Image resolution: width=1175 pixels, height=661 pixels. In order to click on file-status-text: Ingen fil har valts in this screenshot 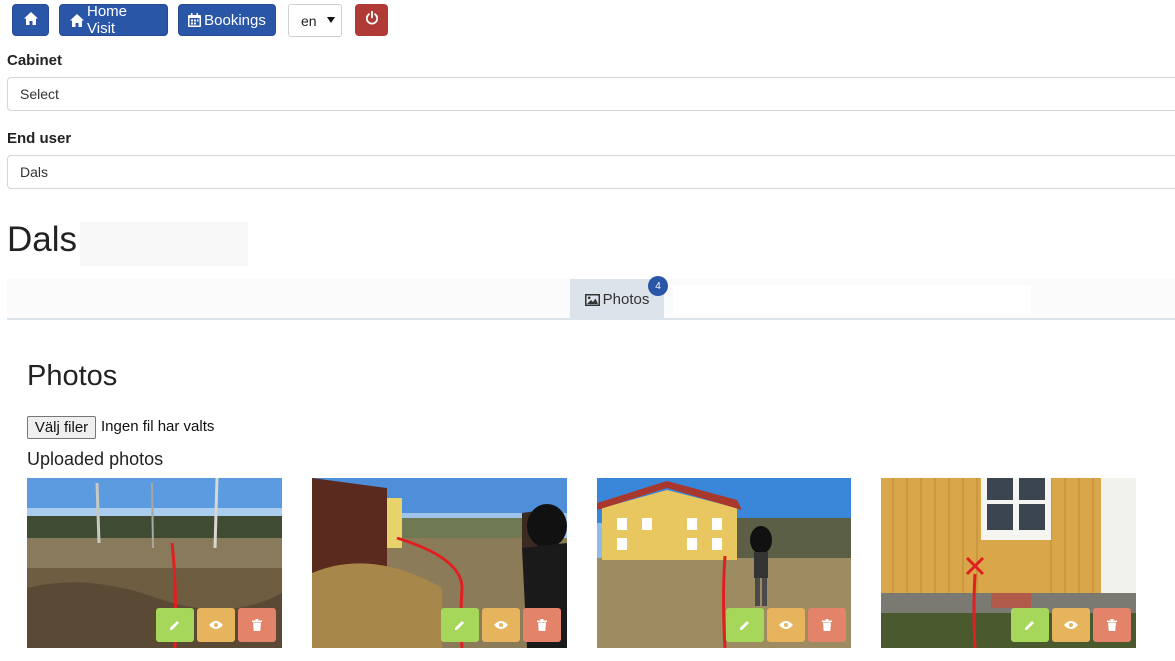, I will do `click(158, 426)`.